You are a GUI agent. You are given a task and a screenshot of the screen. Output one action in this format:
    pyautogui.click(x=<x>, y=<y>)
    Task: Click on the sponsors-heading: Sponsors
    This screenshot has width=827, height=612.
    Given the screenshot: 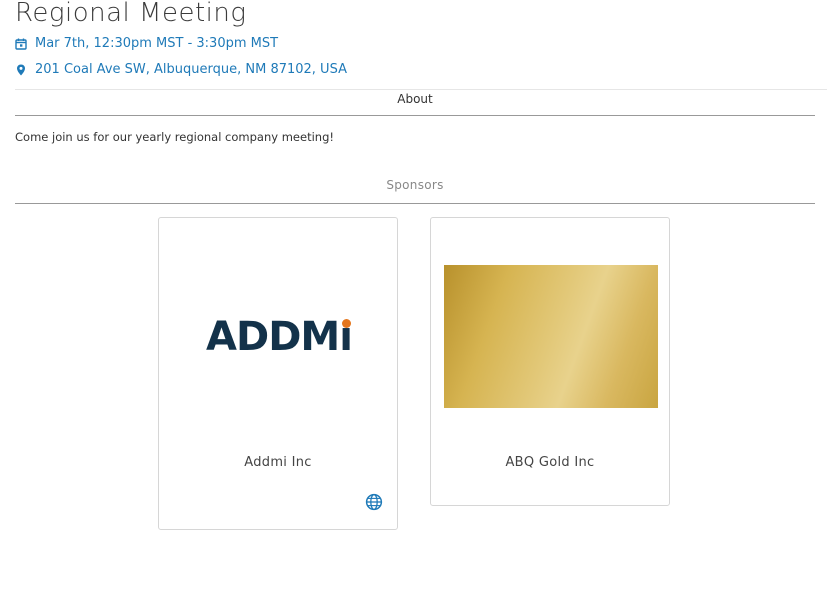 What is the action you would take?
    pyautogui.click(x=415, y=191)
    